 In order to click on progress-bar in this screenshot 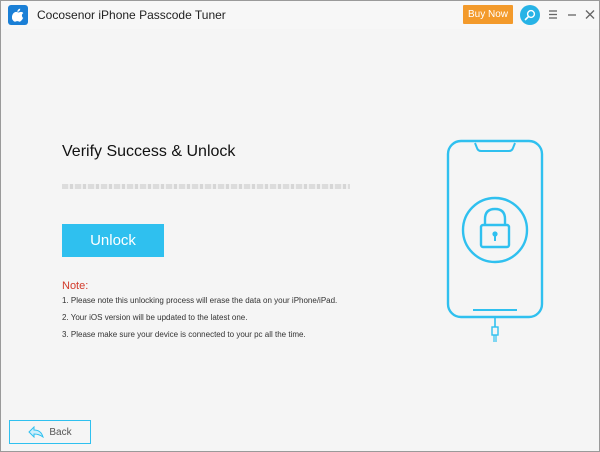, I will do `click(206, 186)`.